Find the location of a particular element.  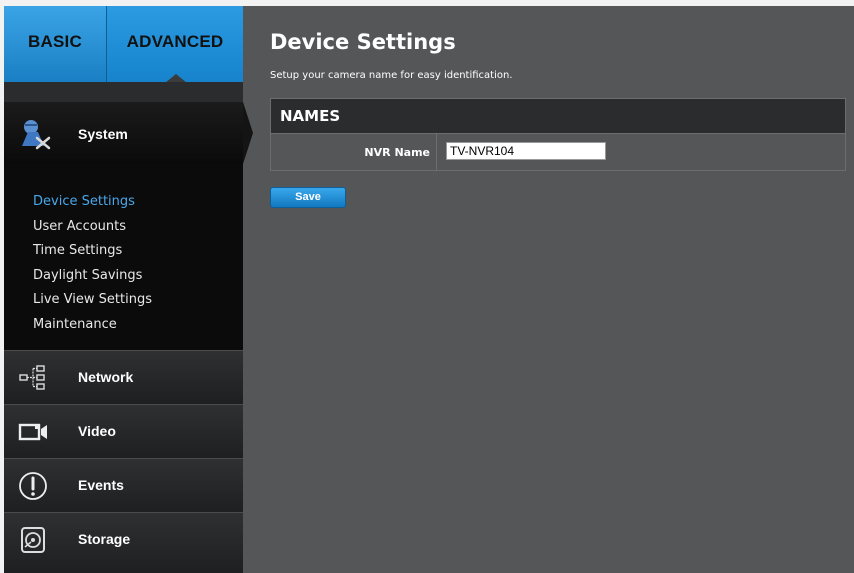

video-camera-icon is located at coordinates (32, 432).